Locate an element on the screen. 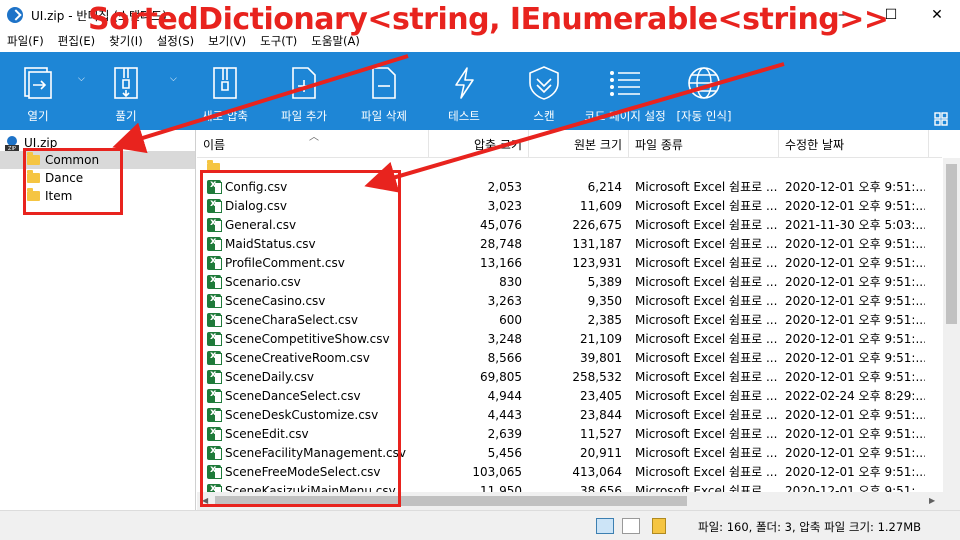  extract-dropdown-chevron-icon: ⌵ is located at coordinates (173, 79).